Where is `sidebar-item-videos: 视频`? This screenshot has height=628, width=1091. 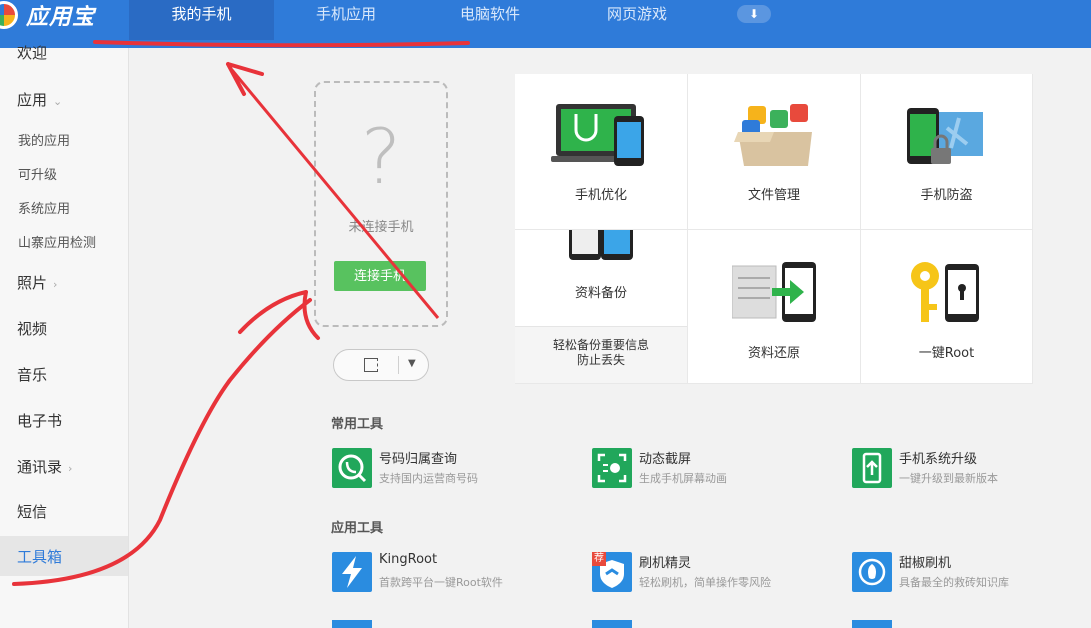
sidebar-item-videos: 视频 is located at coordinates (32, 328).